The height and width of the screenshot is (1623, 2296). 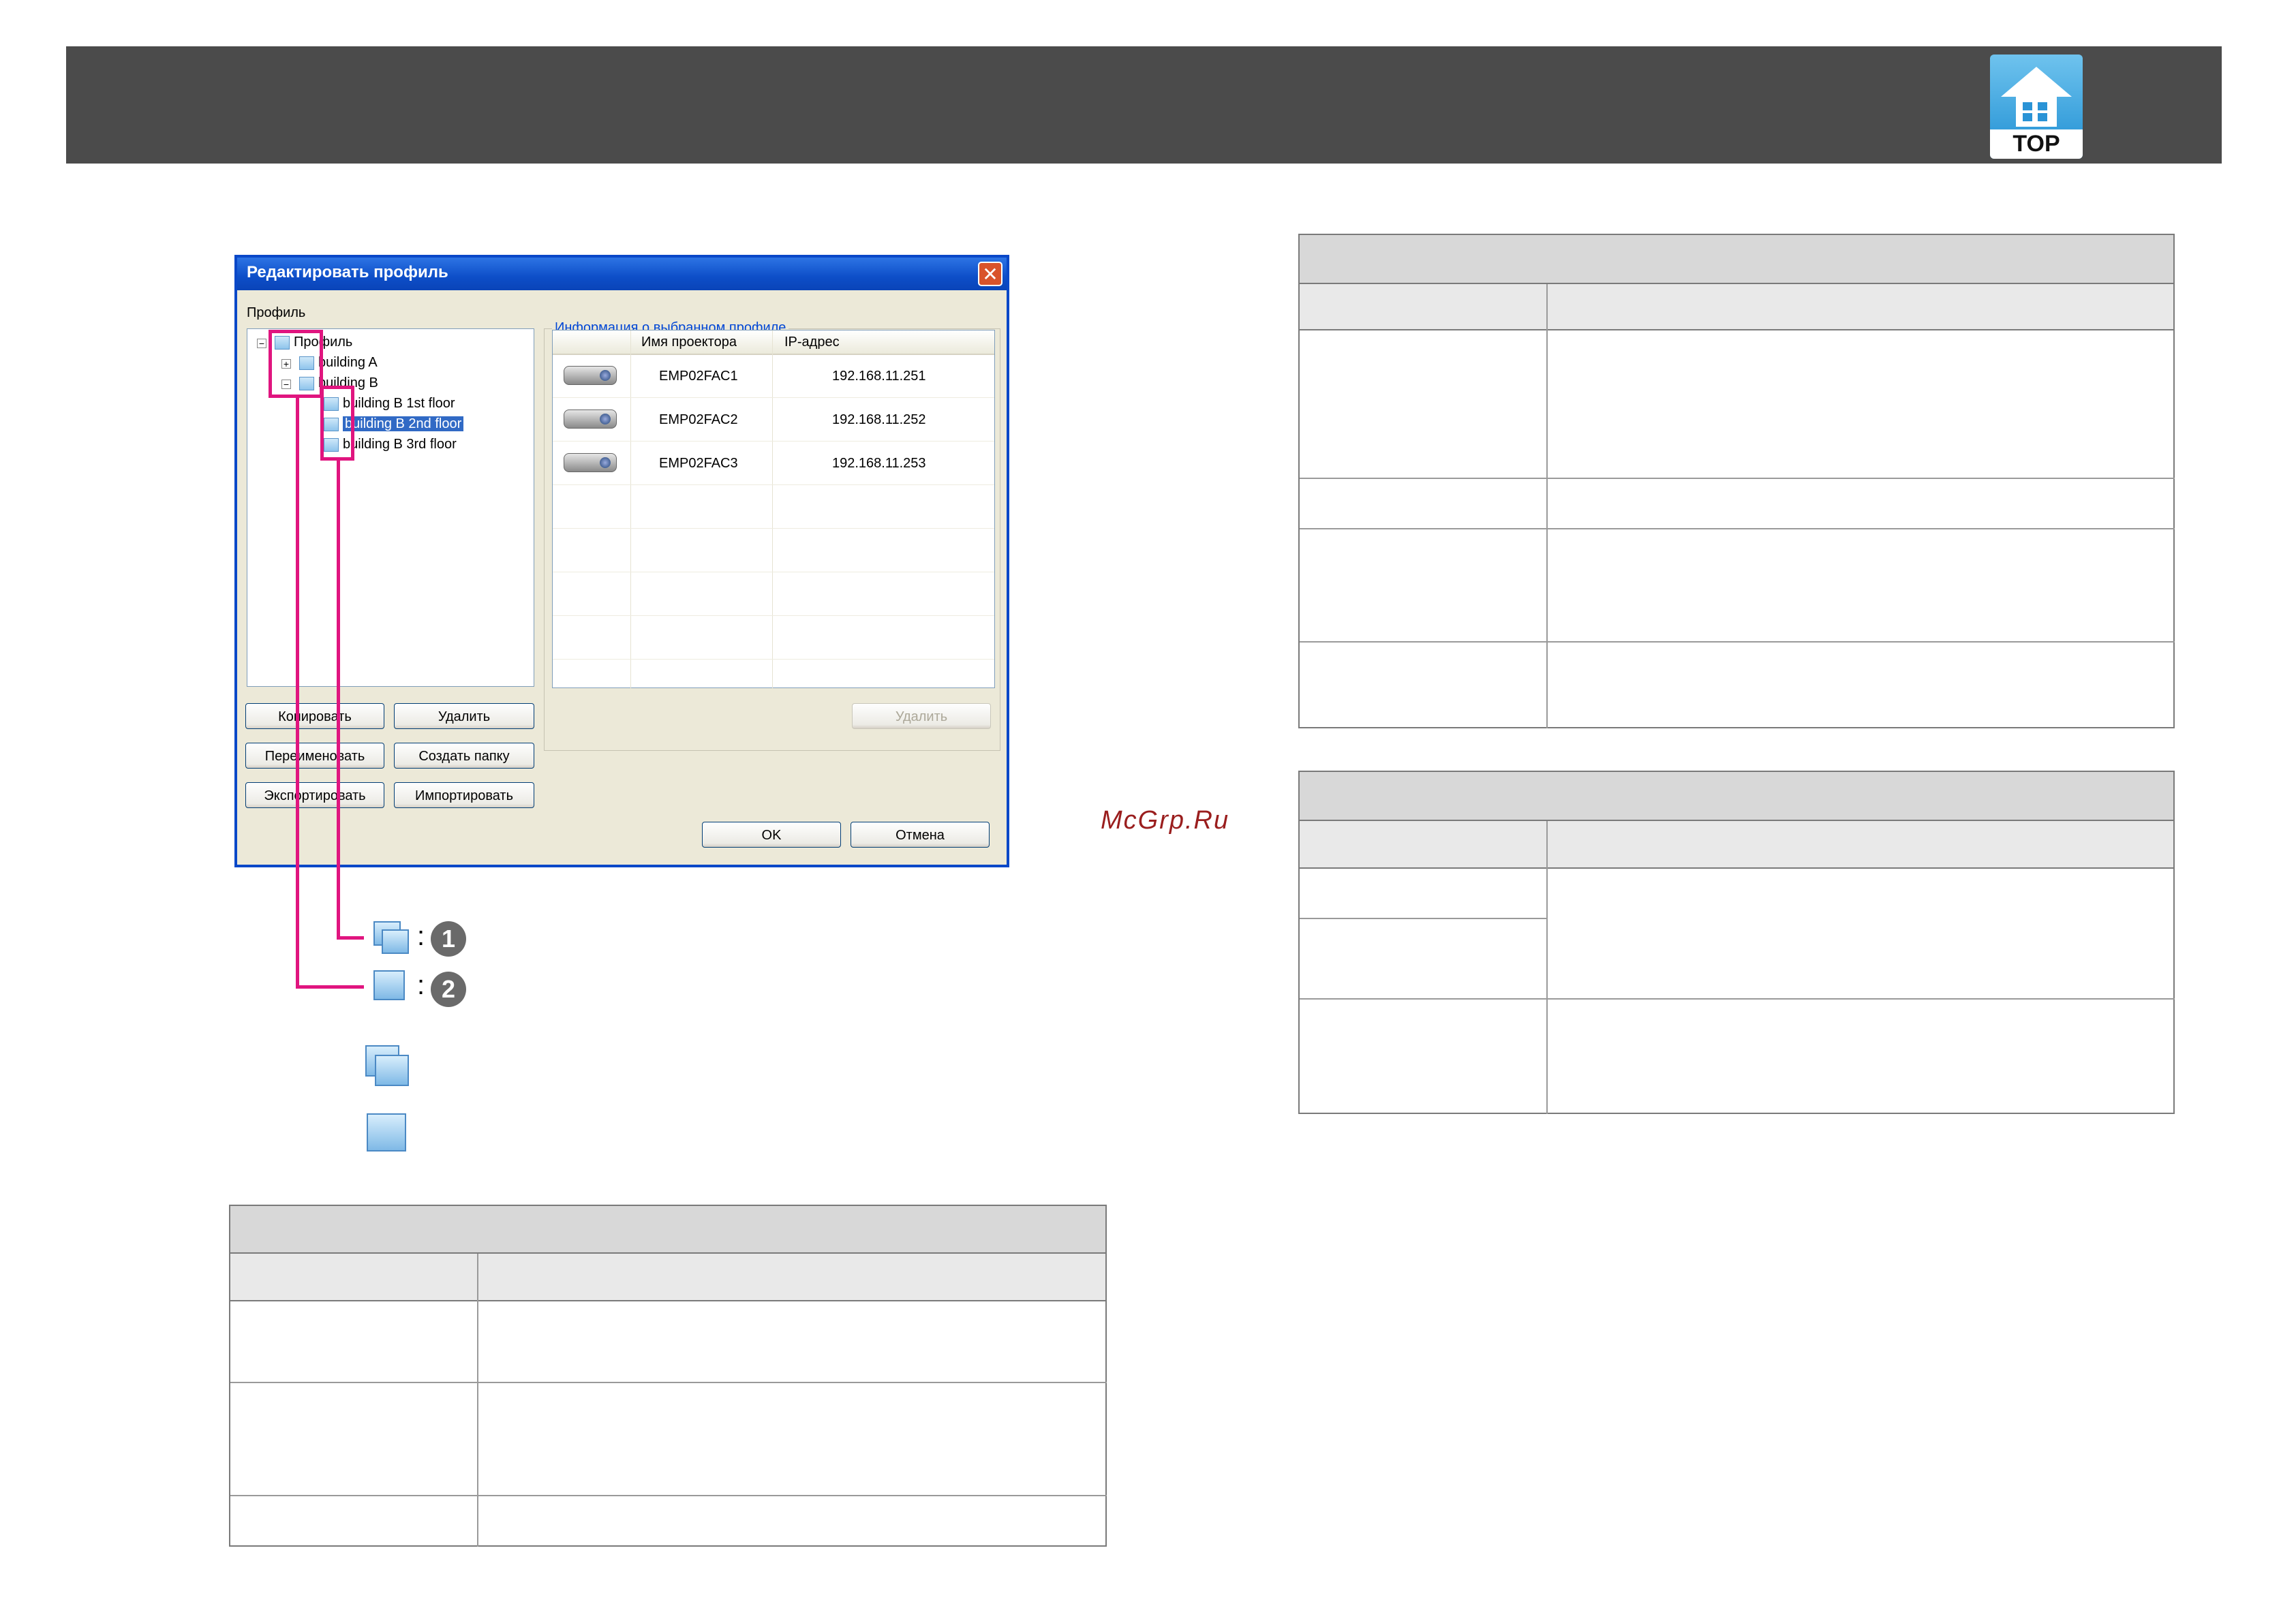 I want to click on number-badge-1: 1, so click(x=448, y=939).